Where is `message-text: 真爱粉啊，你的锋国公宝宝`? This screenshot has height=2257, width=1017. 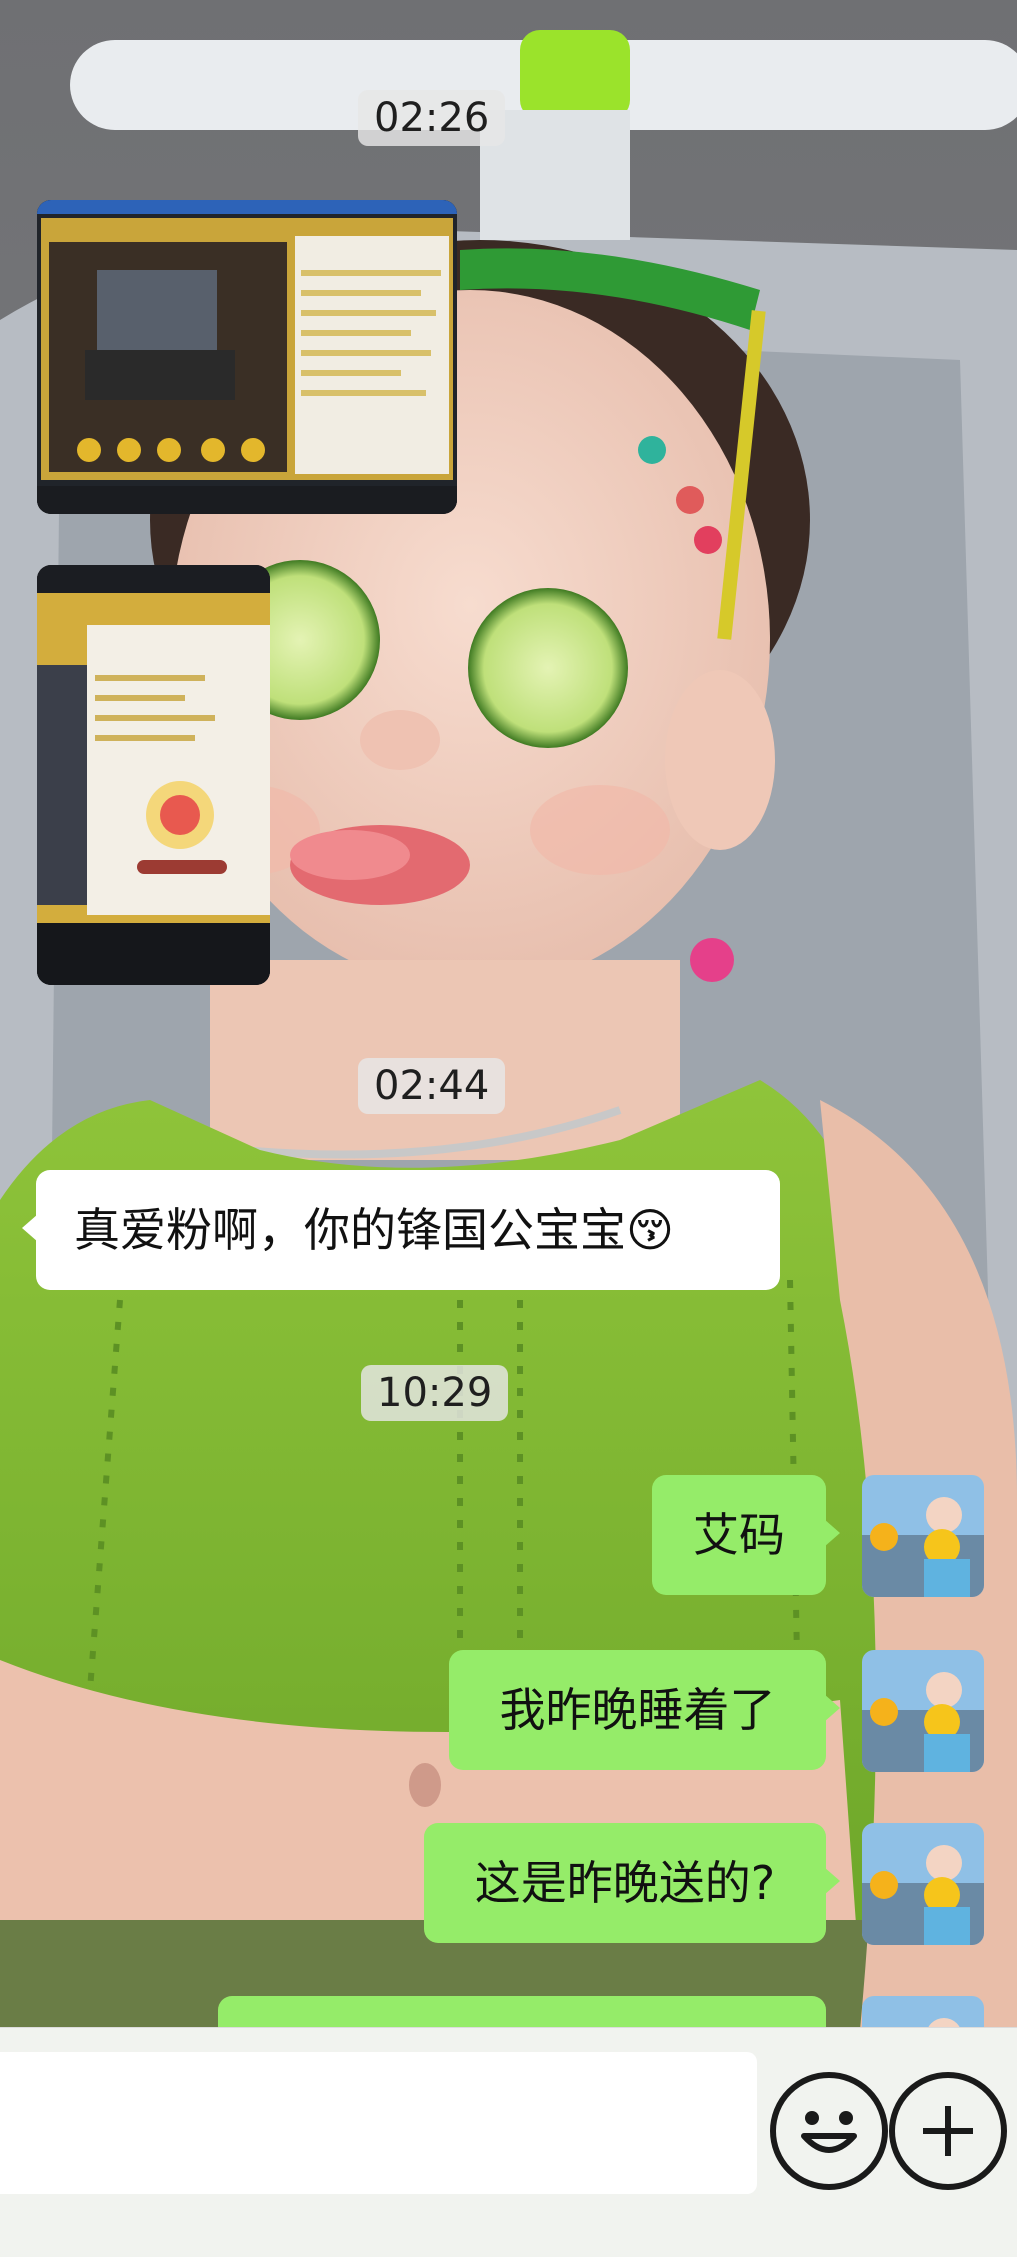 message-text: 真爱粉啊，你的锋国公宝宝 is located at coordinates (350, 1230).